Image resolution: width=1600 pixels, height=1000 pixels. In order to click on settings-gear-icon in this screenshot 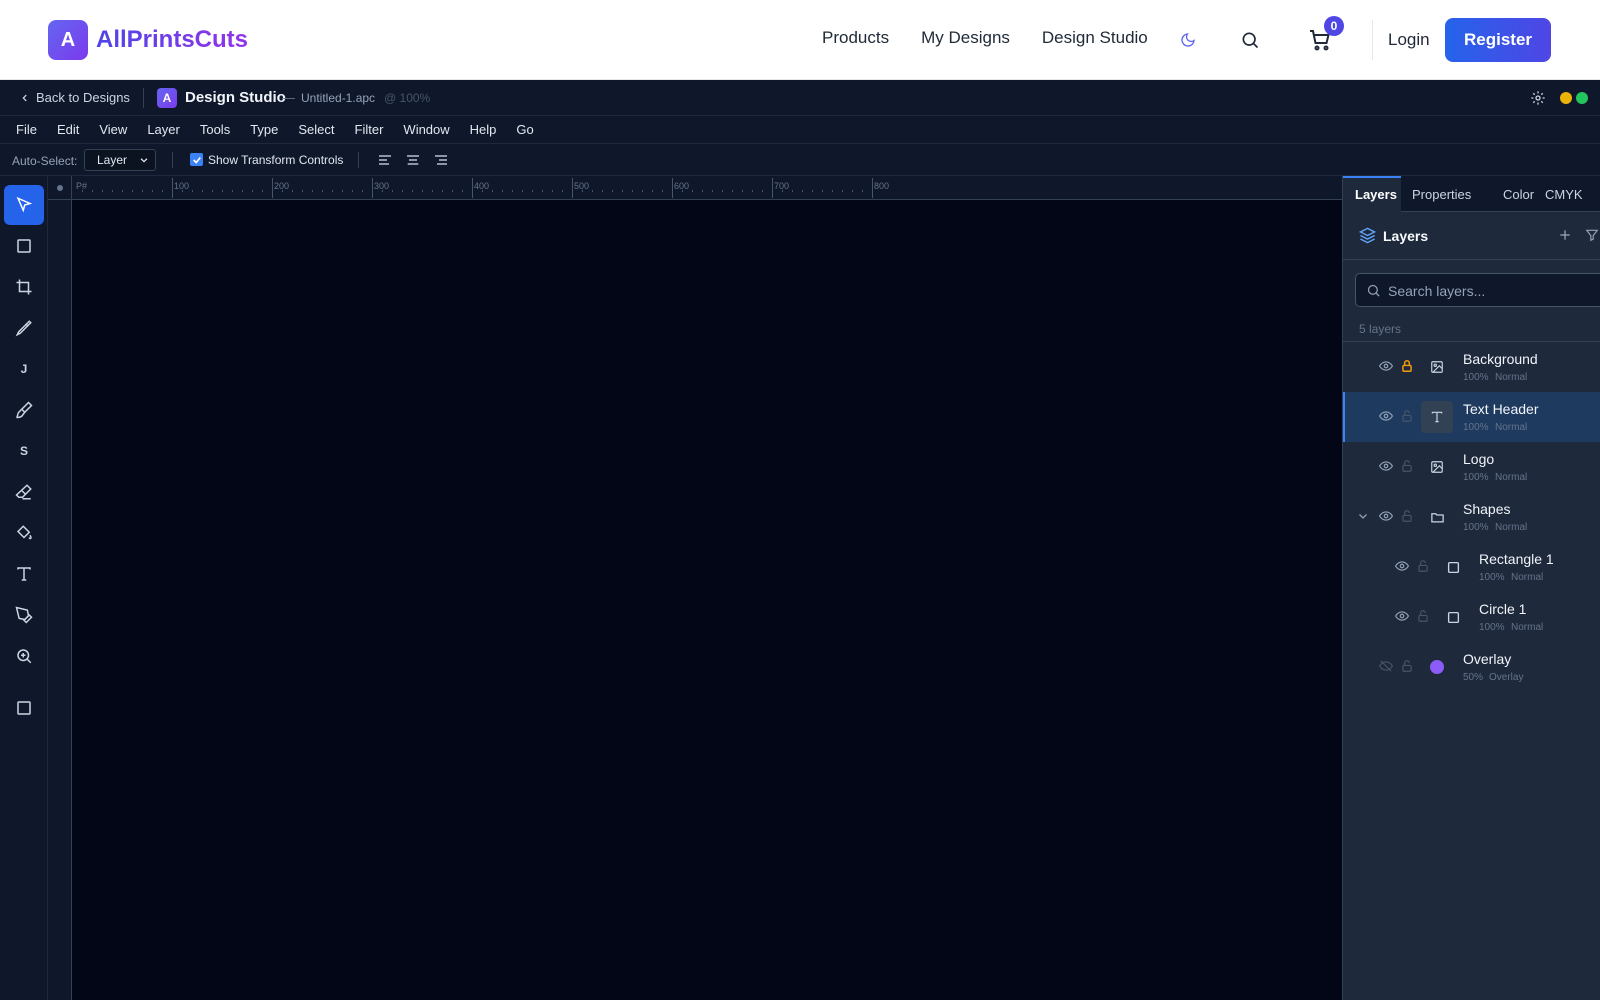, I will do `click(1538, 99)`.